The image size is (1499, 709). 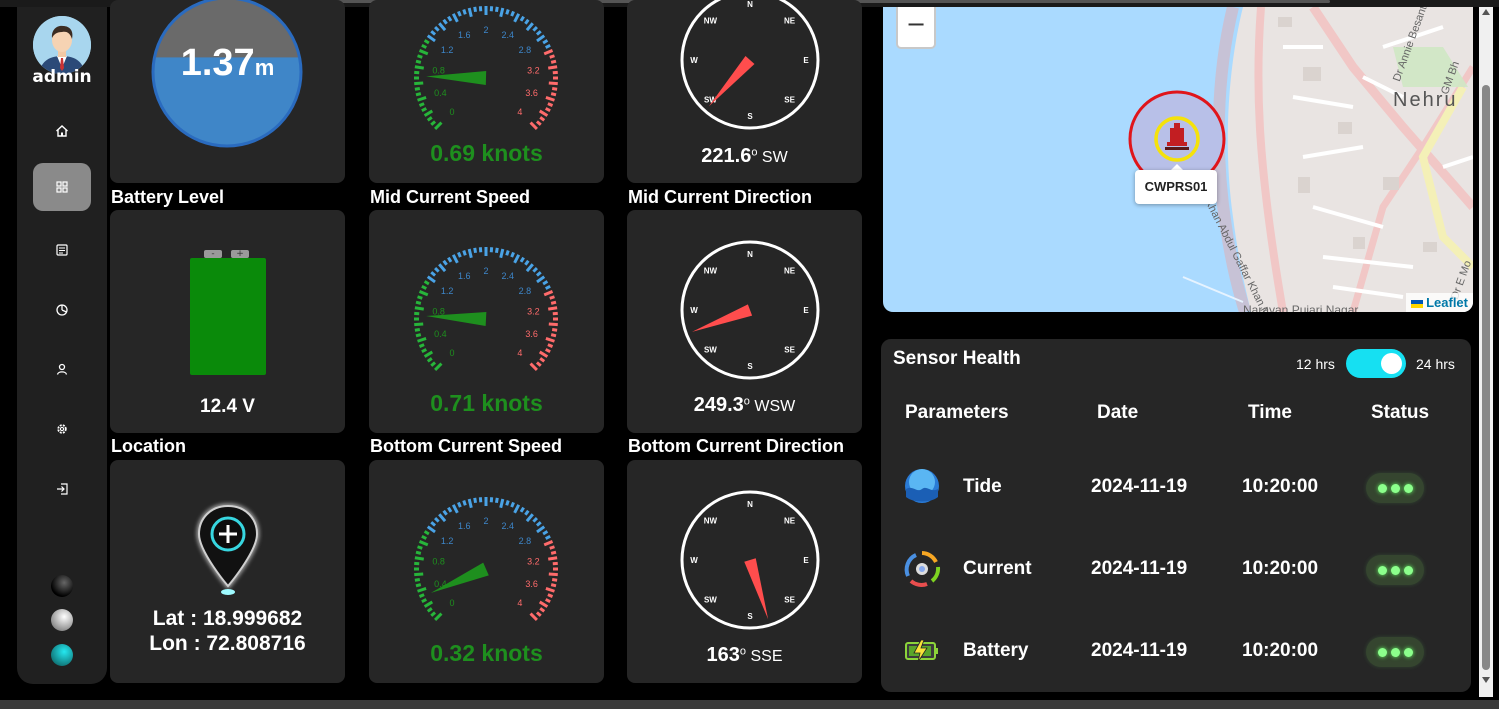 I want to click on compass-label: S, so click(x=750, y=616).